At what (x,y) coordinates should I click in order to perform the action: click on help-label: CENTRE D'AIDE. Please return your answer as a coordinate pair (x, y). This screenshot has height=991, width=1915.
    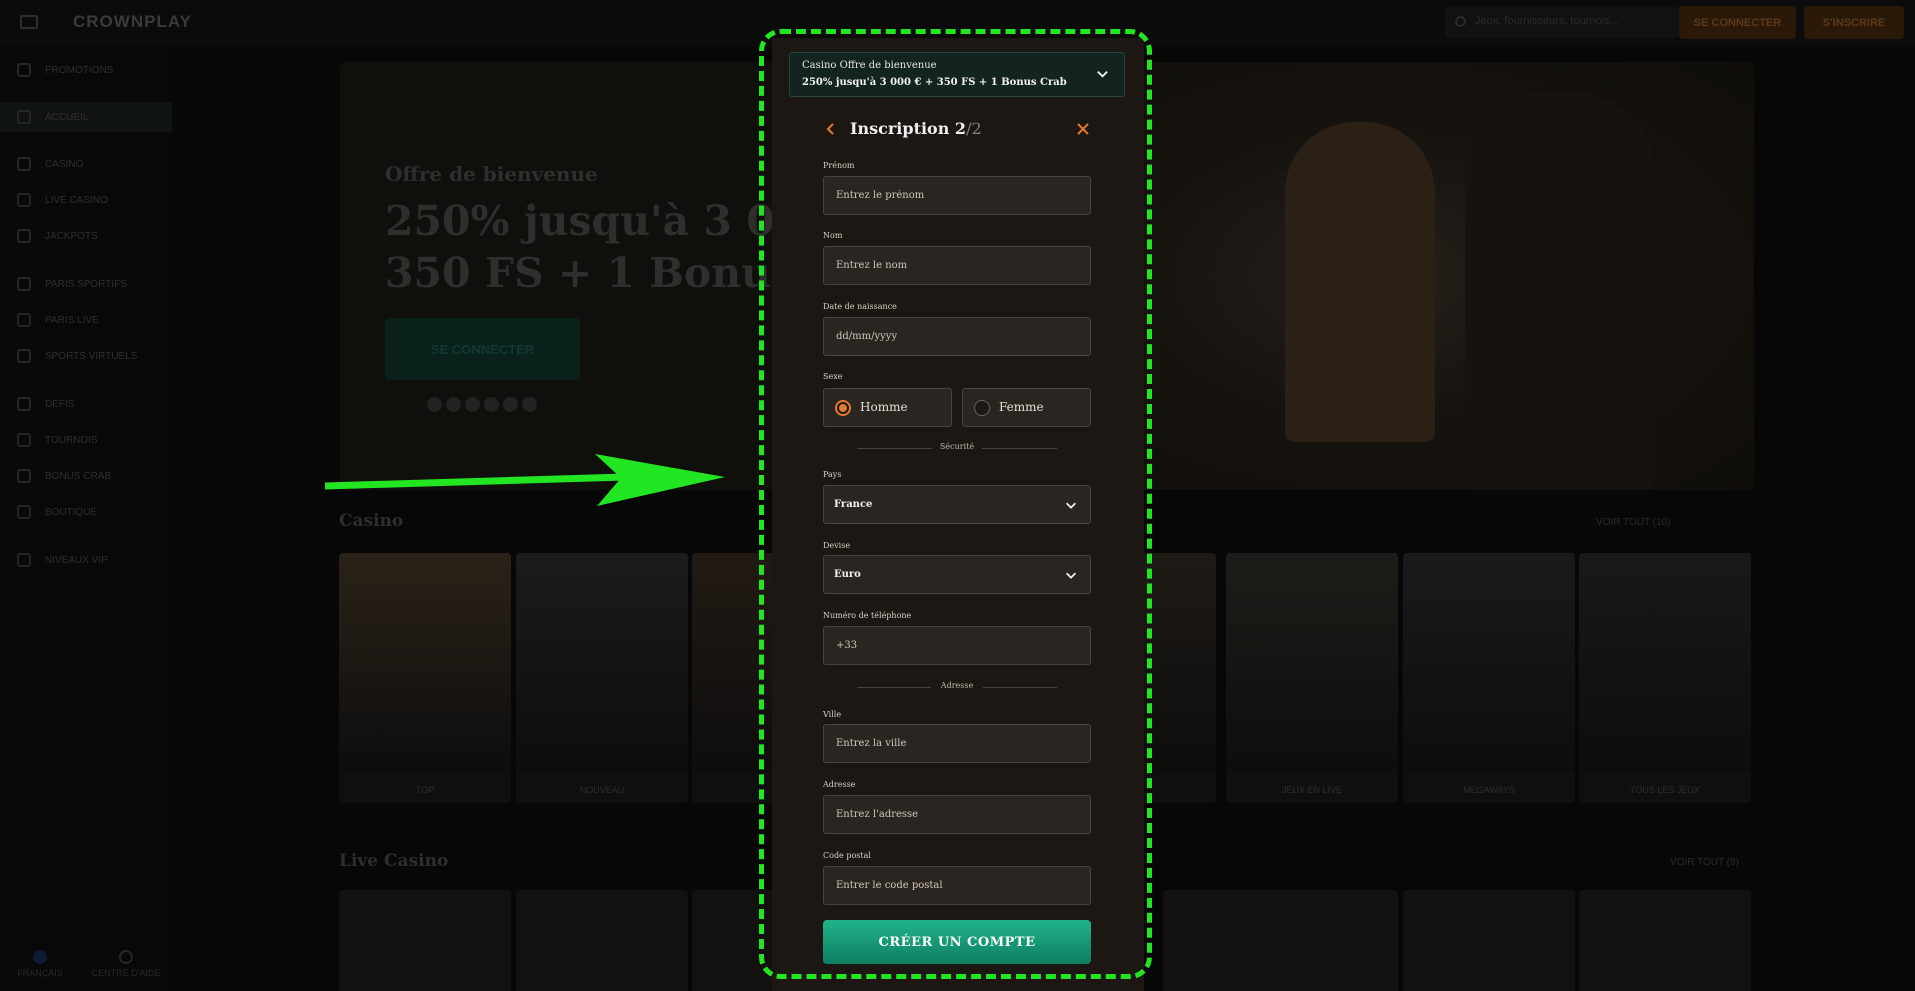
    Looking at the image, I should click on (126, 973).